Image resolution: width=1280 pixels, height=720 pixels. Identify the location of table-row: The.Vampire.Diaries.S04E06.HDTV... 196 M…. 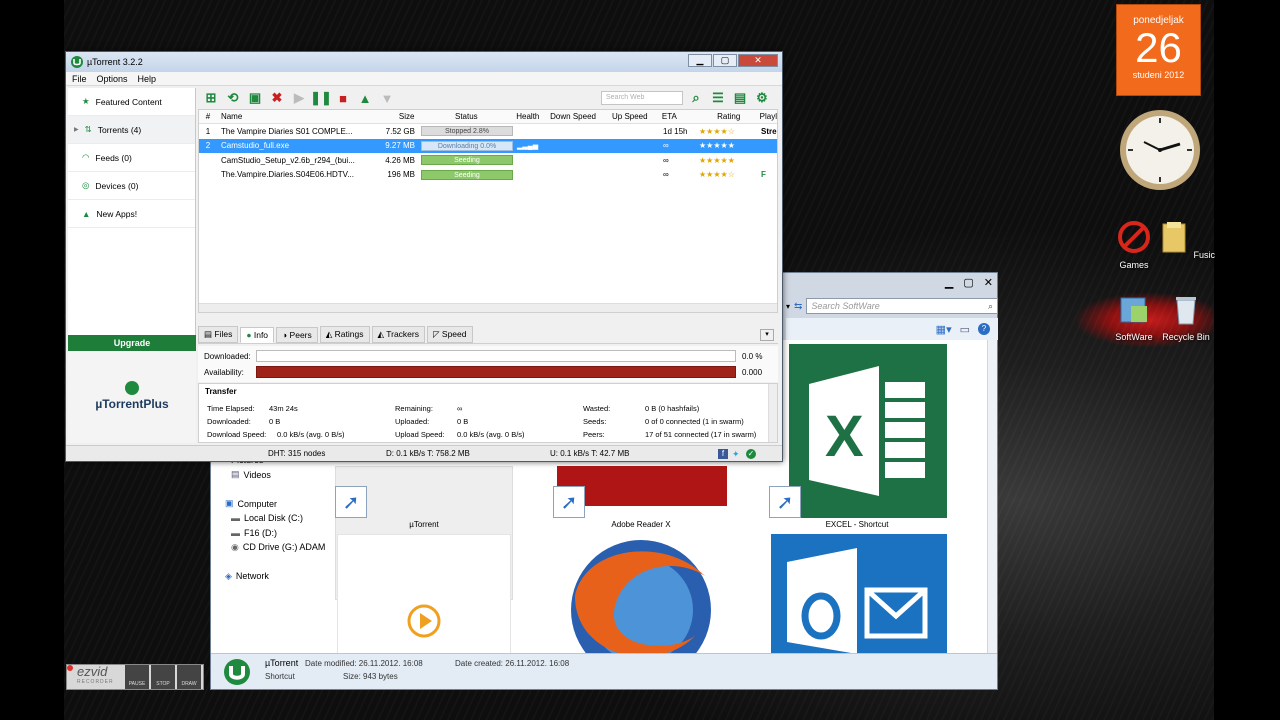
(488, 175).